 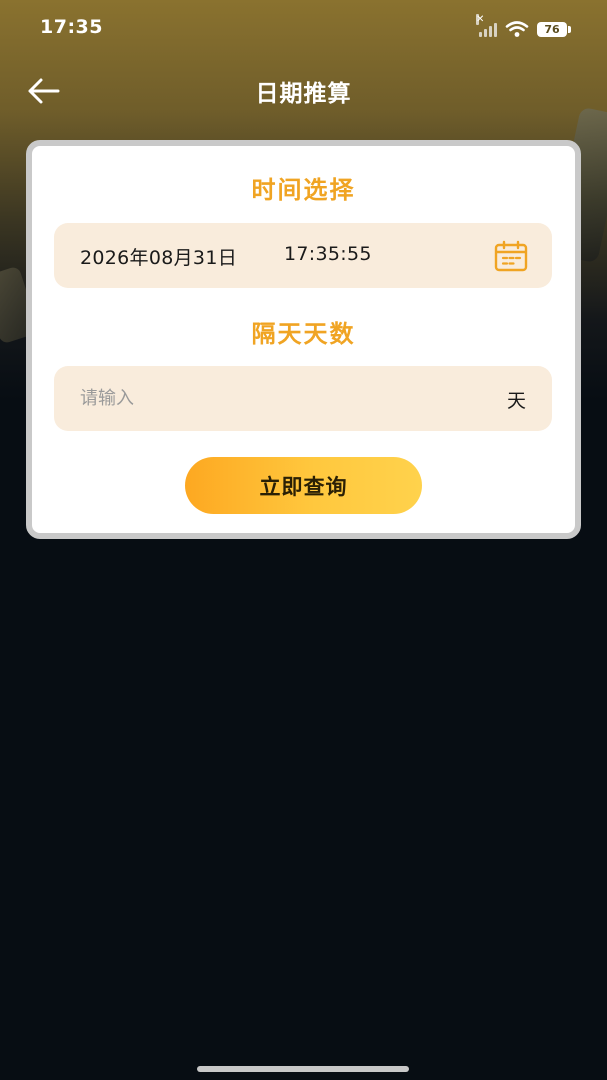 I want to click on days-unit-label: 天, so click(x=516, y=401).